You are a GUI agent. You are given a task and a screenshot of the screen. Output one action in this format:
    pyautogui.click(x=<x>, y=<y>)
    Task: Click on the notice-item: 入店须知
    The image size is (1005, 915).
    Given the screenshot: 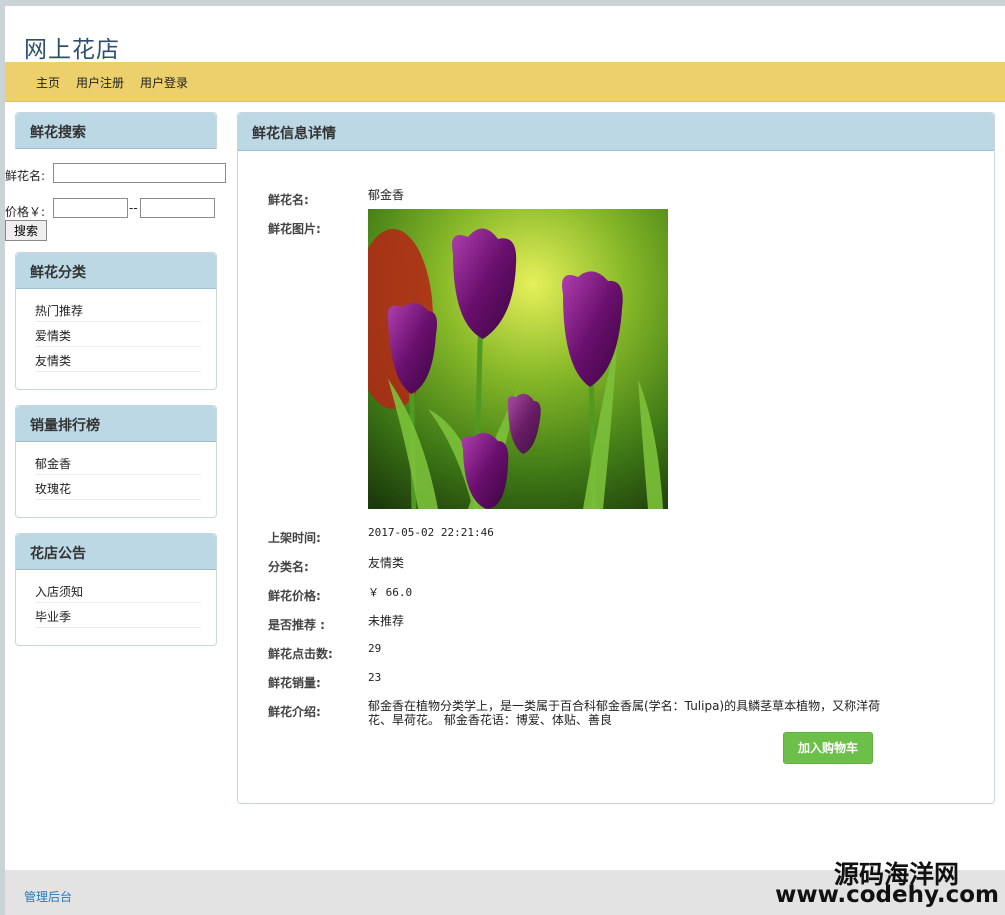 What is the action you would take?
    pyautogui.click(x=118, y=590)
    